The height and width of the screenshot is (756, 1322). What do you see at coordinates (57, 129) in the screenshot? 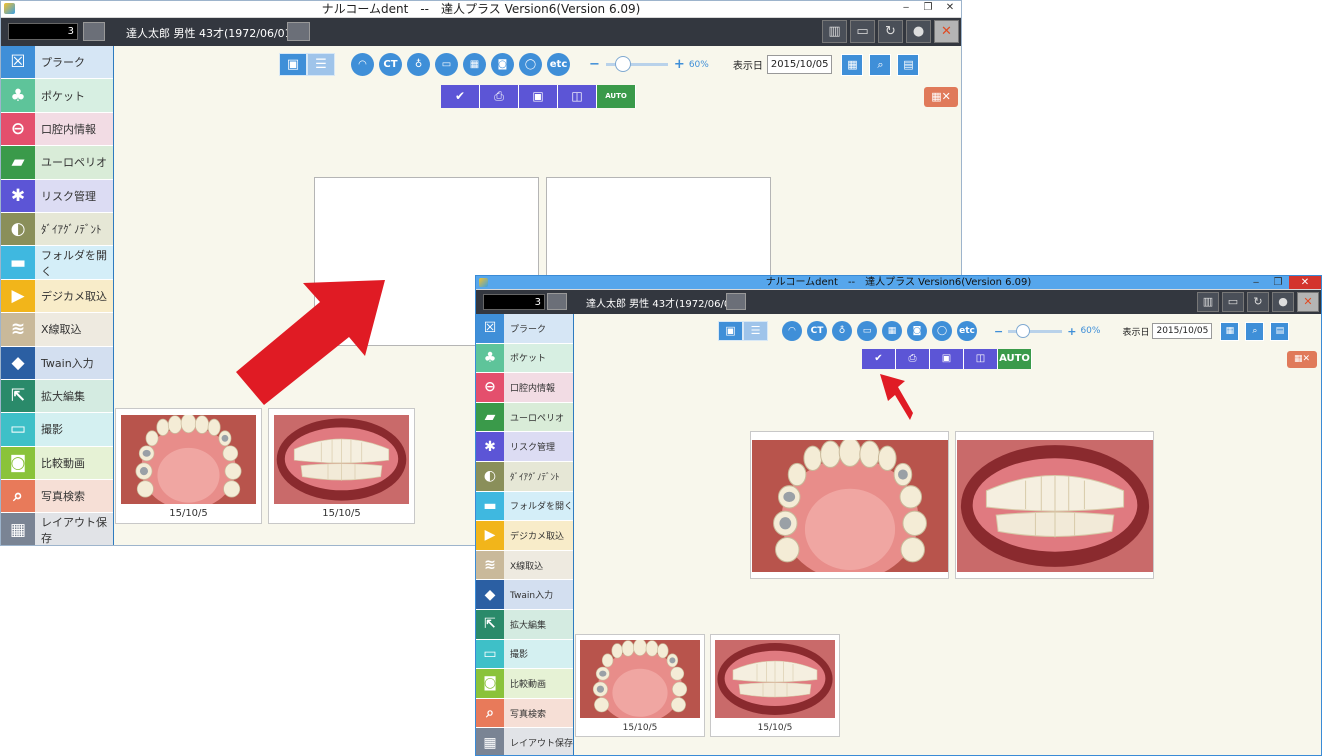
I see `sidebar-item: ⊖ 口腔内情報` at bounding box center [57, 129].